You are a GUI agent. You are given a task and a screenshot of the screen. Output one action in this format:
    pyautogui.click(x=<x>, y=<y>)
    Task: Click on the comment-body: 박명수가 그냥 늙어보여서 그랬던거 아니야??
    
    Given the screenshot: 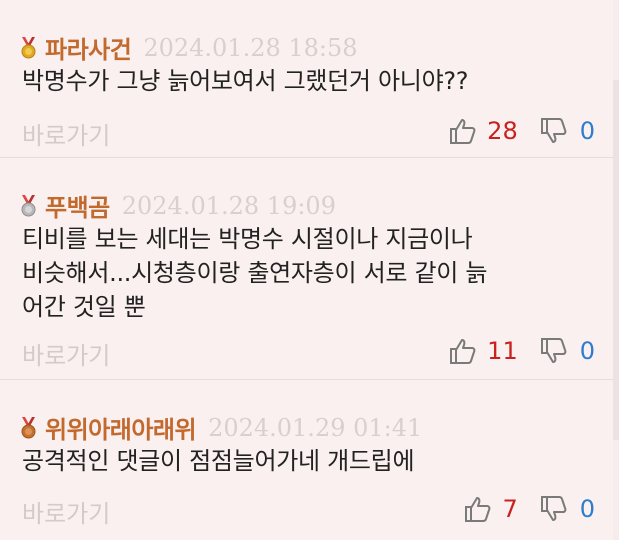 What is the action you would take?
    pyautogui.click(x=303, y=81)
    